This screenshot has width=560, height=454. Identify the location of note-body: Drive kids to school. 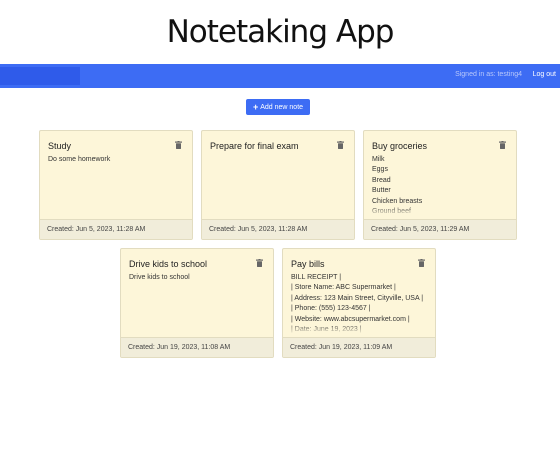
(159, 277).